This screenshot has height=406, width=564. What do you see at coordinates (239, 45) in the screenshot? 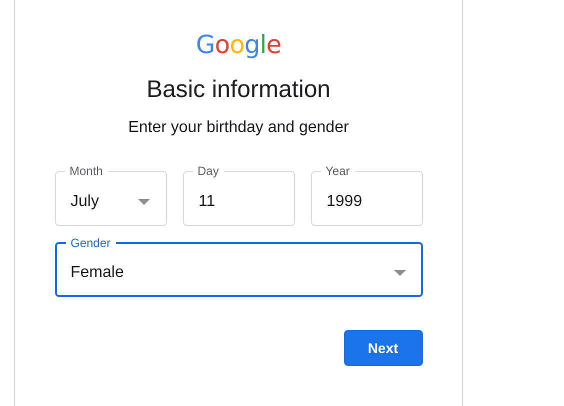
I see `google-logo: Google` at bounding box center [239, 45].